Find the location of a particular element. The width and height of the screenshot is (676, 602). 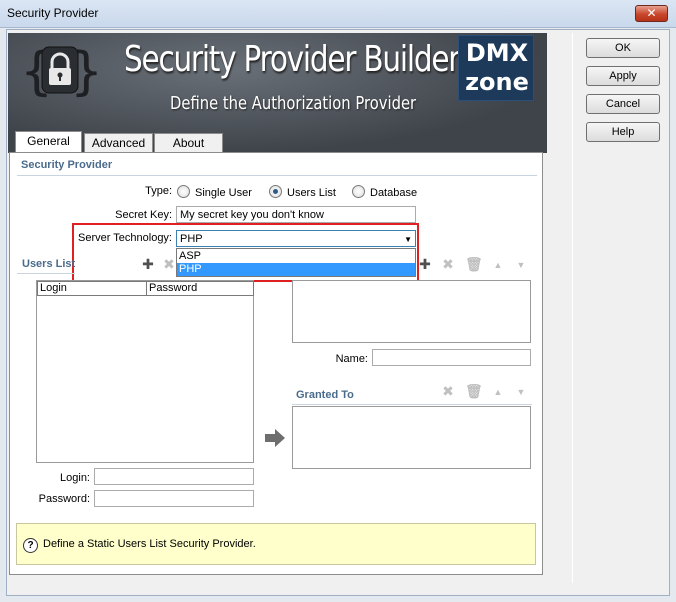

users-list-table: Login Password is located at coordinates (145, 371).